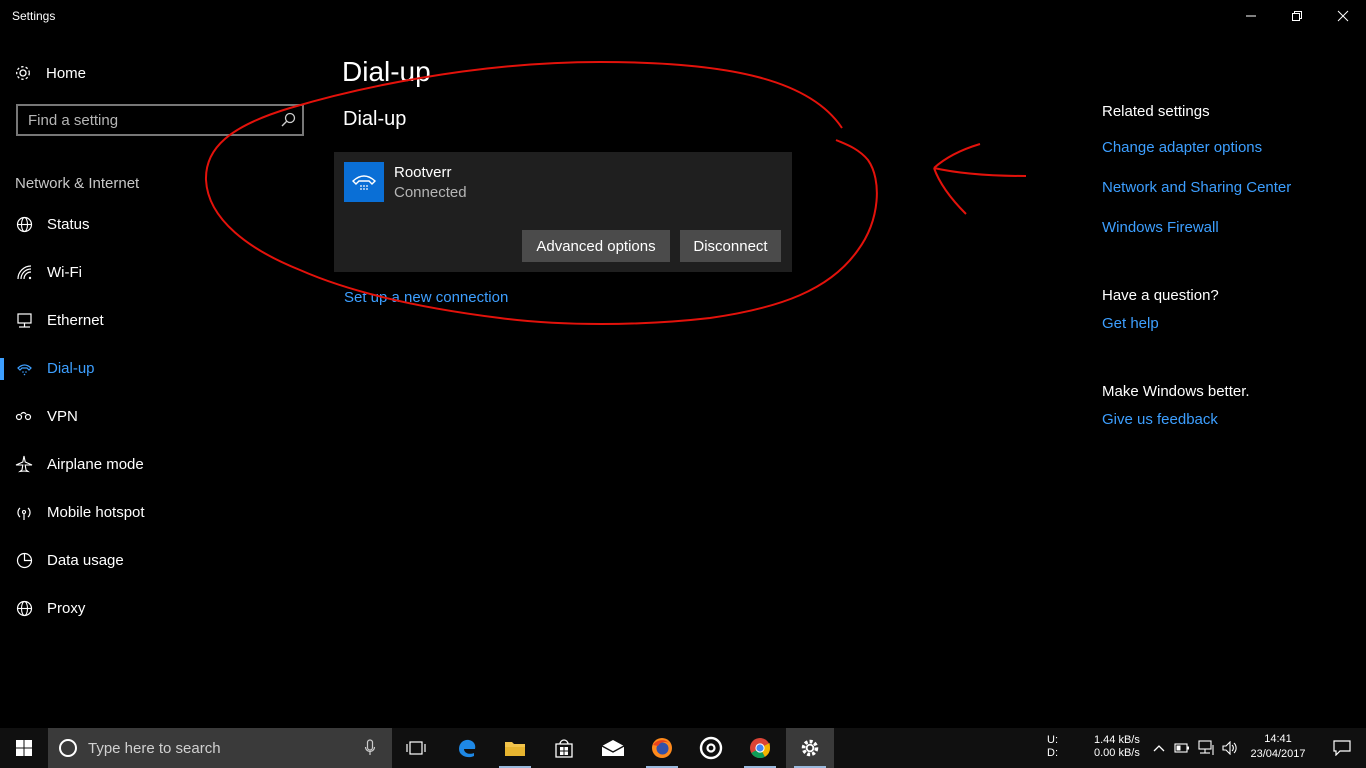  Describe the element at coordinates (1278, 739) in the screenshot. I see `clock-time: 14:41` at that location.